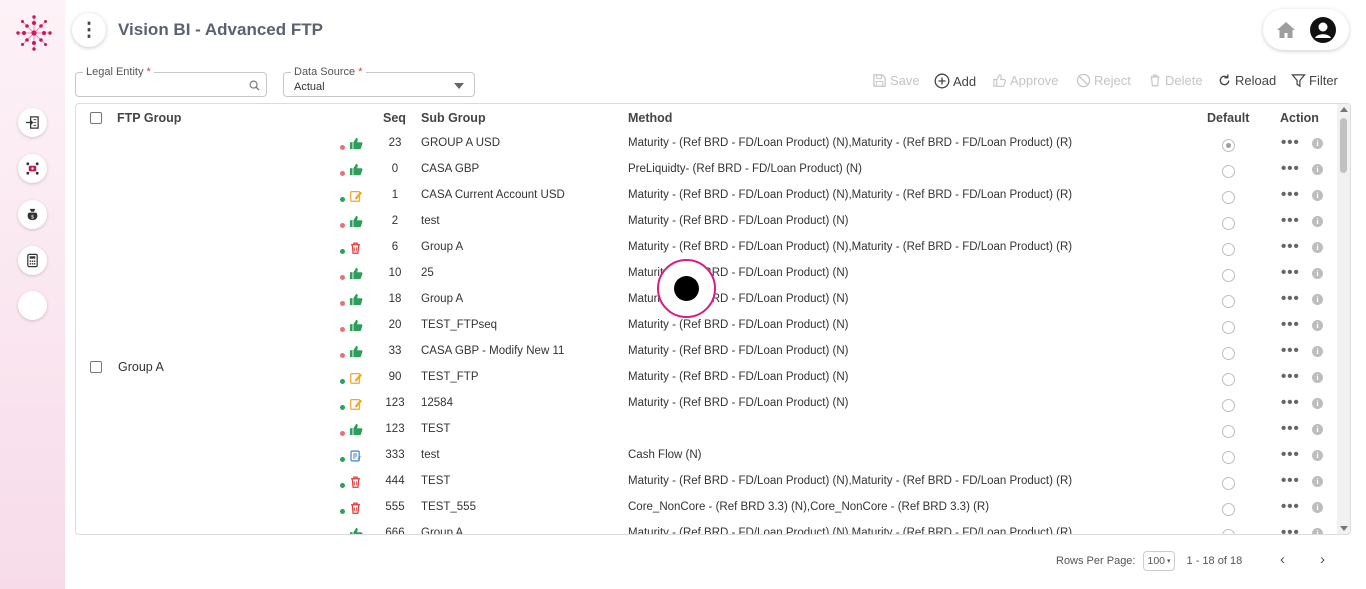 Image resolution: width=1366 pixels, height=589 pixels. Describe the element at coordinates (1103, 80) in the screenshot. I see `reject-button: Reject` at that location.